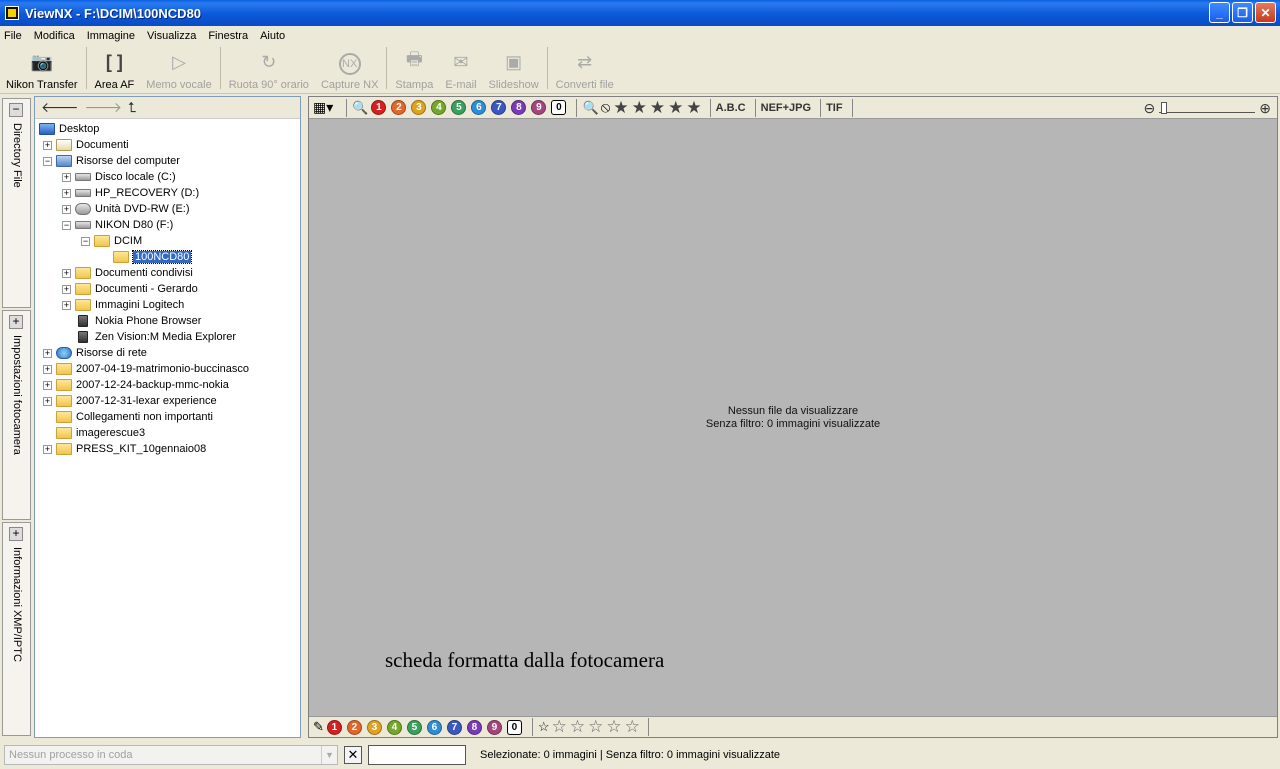 This screenshot has width=1280, height=769. What do you see at coordinates (167, 241) in the screenshot?
I see `tree-item-dcim: − DCIM` at bounding box center [167, 241].